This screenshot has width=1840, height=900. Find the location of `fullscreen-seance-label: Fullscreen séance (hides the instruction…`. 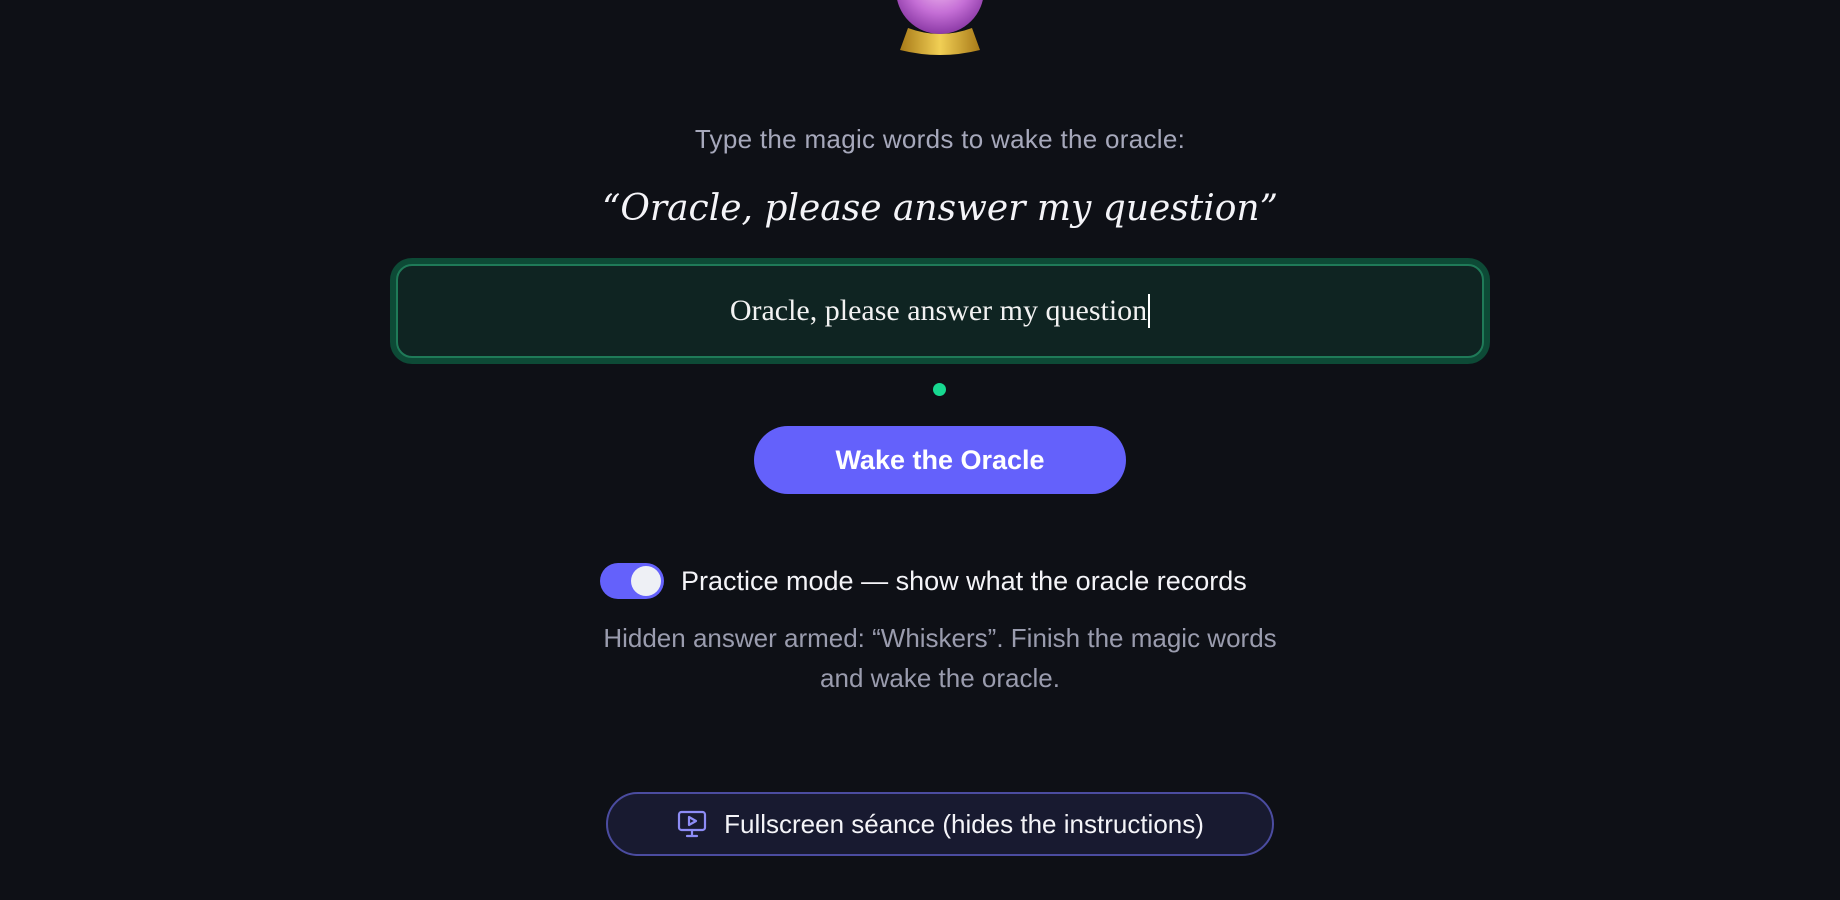

fullscreen-seance-label: Fullscreen séance (hides the instruction… is located at coordinates (964, 823).